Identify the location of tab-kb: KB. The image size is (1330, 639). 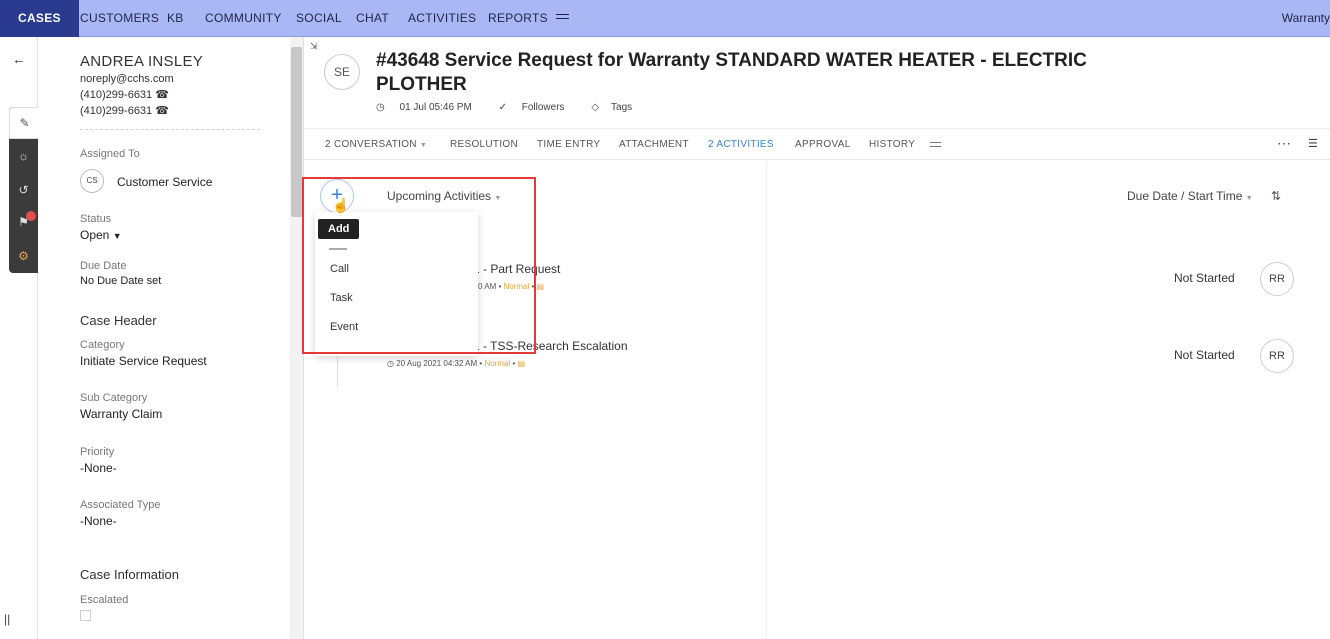
(175, 18).